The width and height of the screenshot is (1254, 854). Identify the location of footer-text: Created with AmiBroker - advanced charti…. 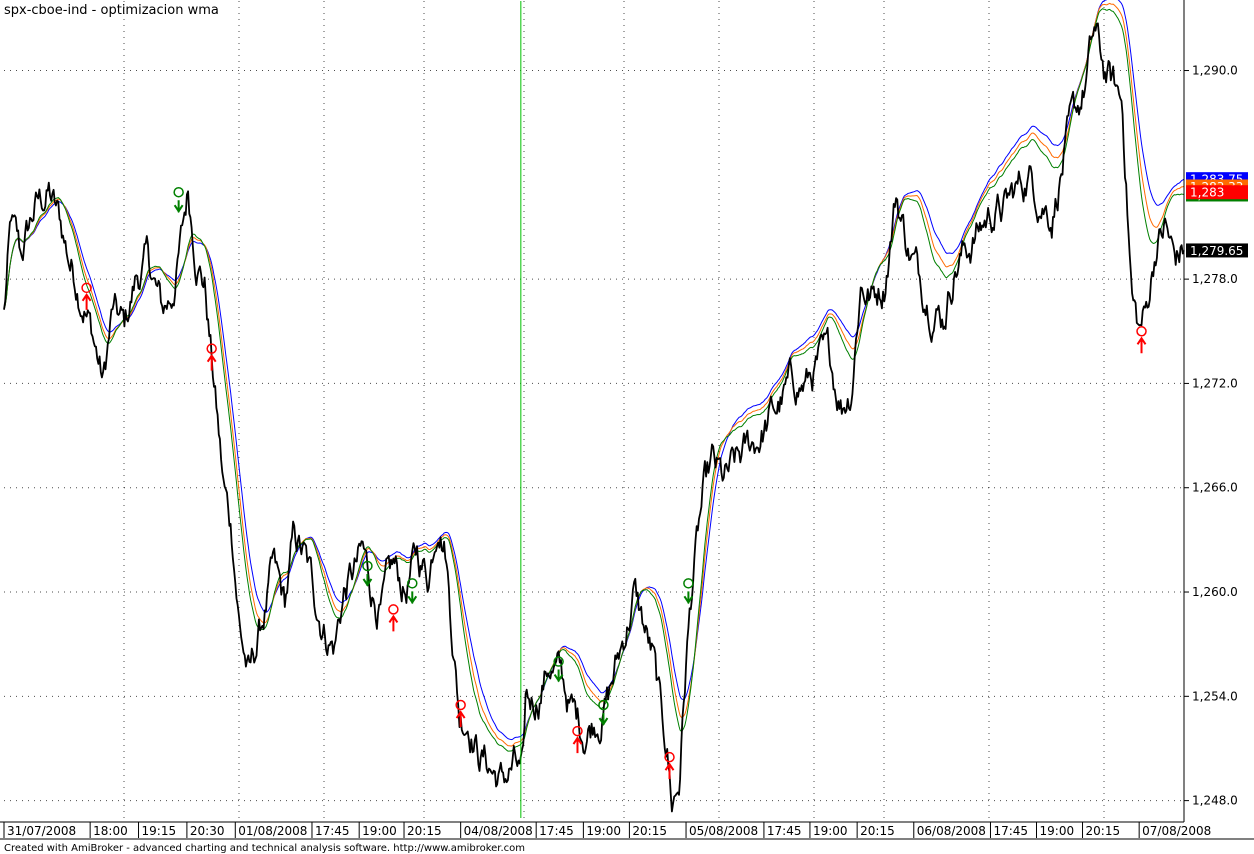
(264, 848).